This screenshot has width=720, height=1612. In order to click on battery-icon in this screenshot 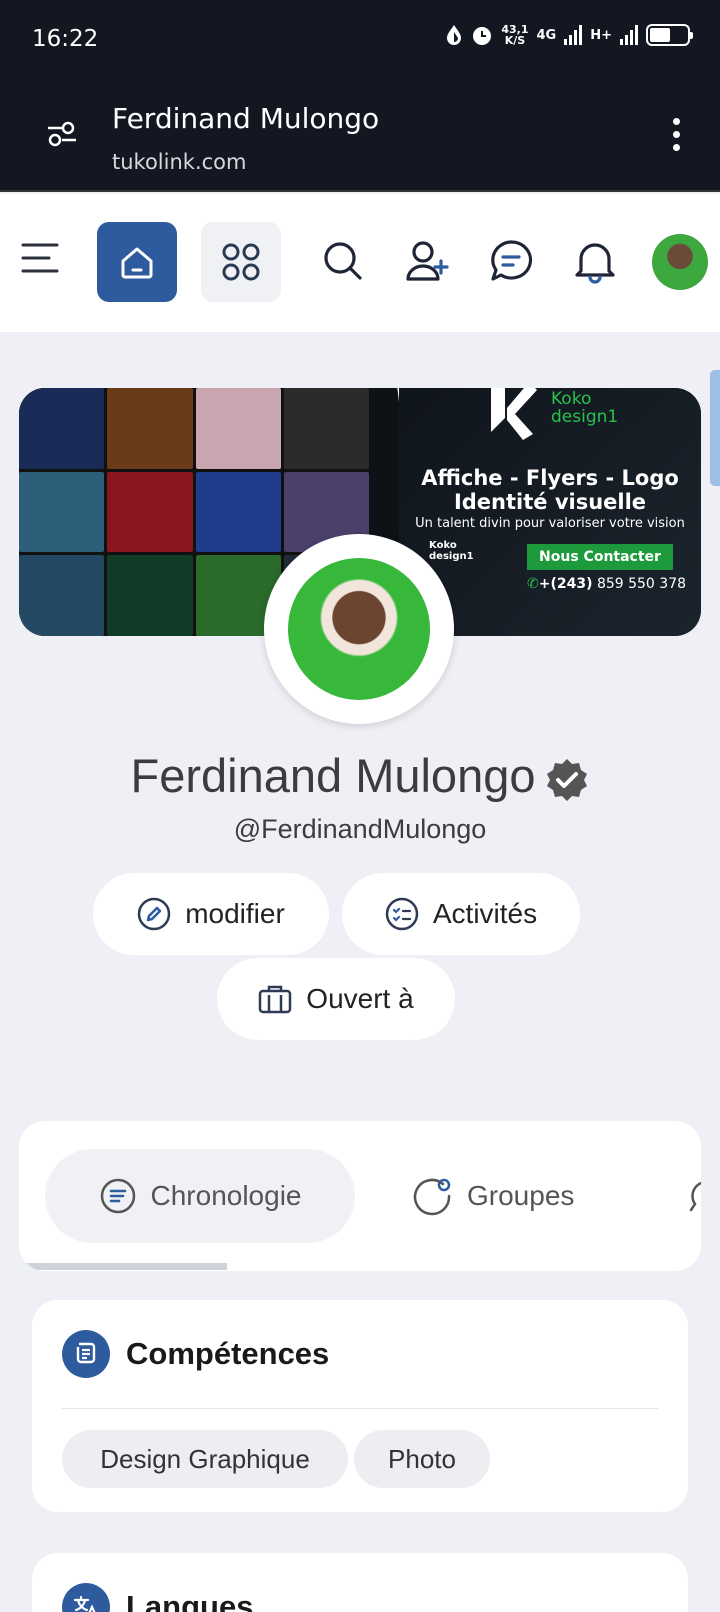, I will do `click(669, 35)`.